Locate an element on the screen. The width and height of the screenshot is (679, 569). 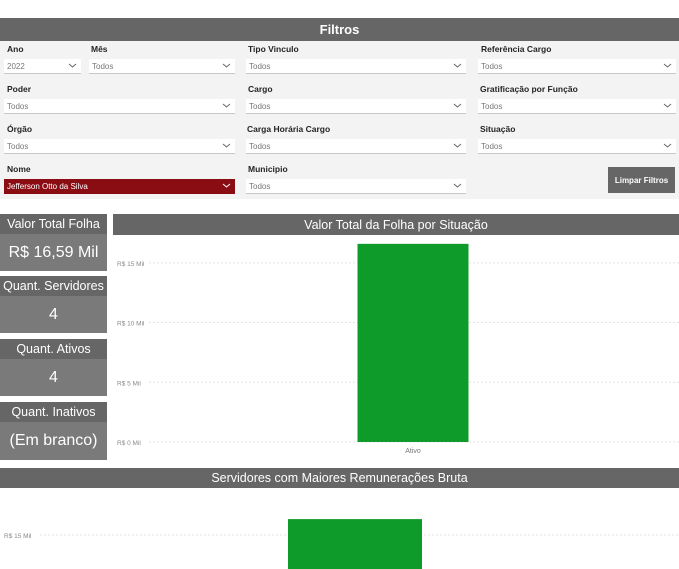
filter-select-ano: 2022 is located at coordinates (42, 66).